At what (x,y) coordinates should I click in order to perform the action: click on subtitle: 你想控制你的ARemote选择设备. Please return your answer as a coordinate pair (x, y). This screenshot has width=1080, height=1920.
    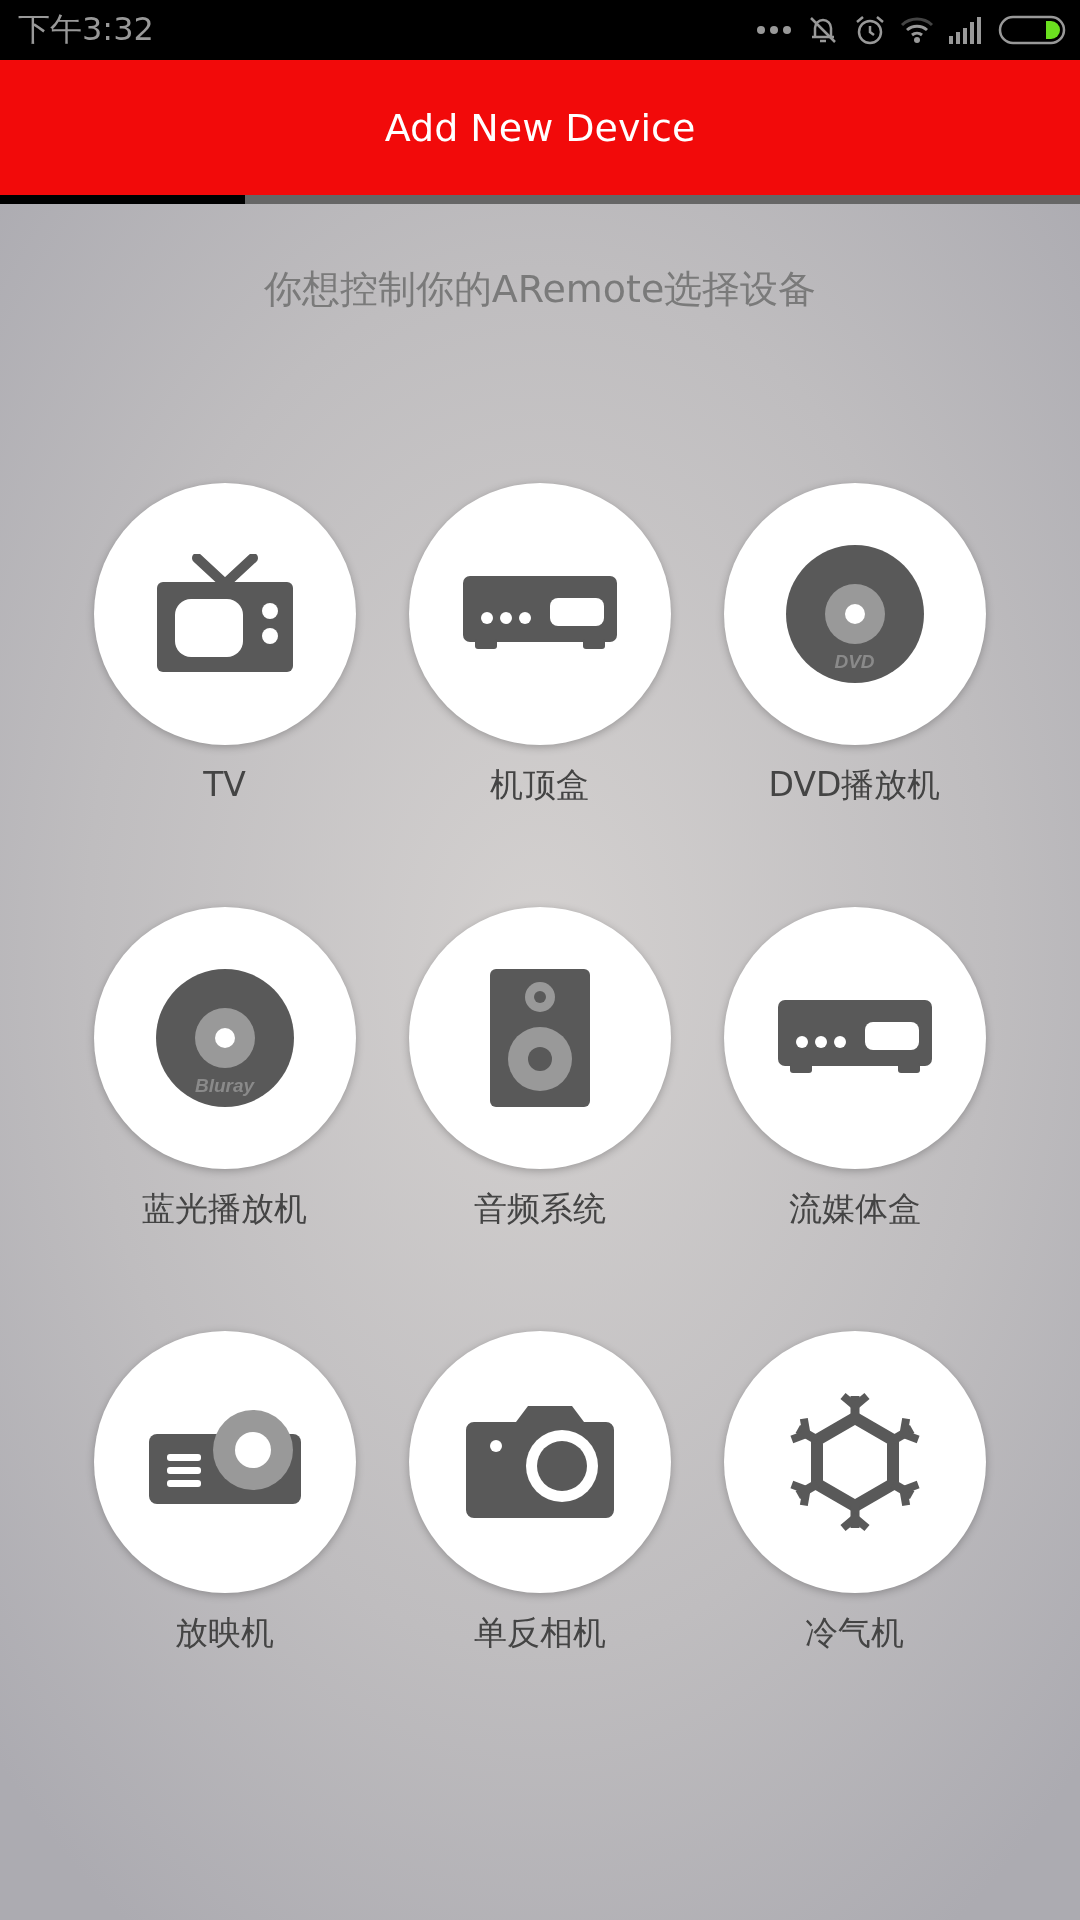
    Looking at the image, I should click on (540, 289).